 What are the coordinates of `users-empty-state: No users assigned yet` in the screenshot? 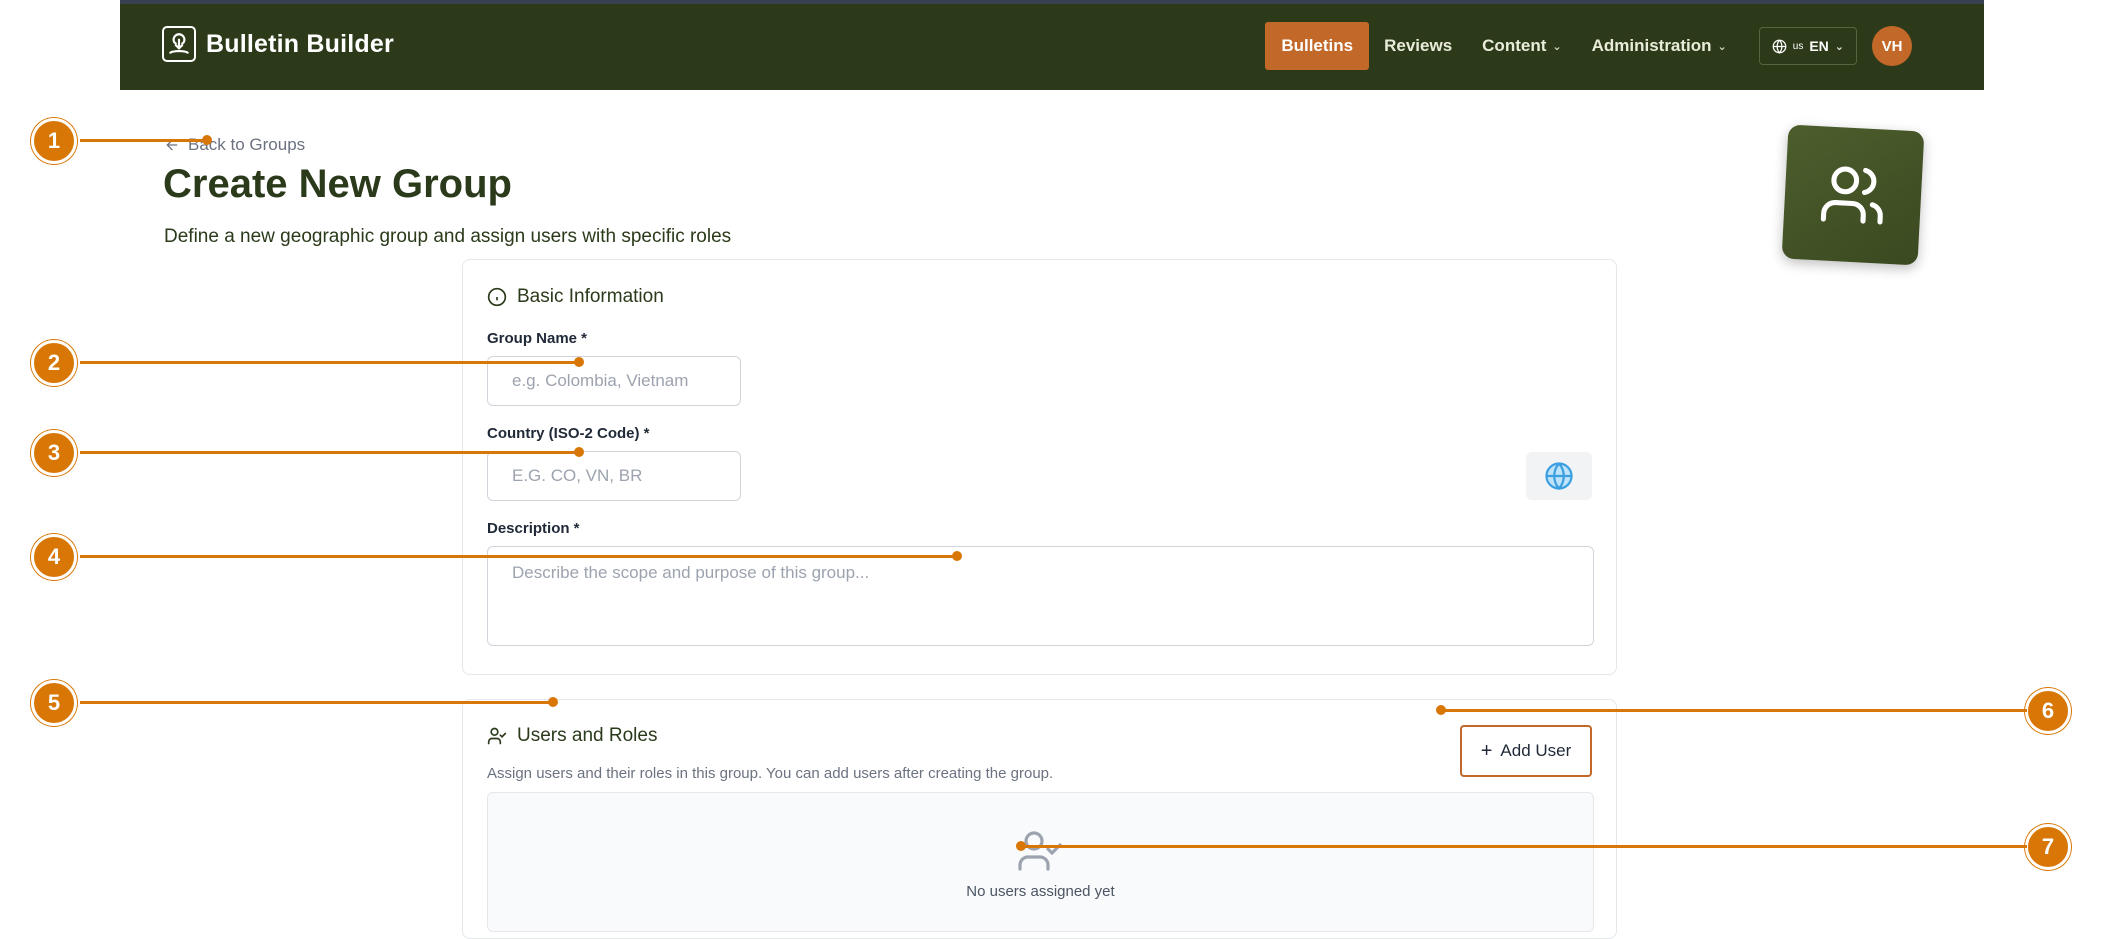 It's located at (1040, 862).